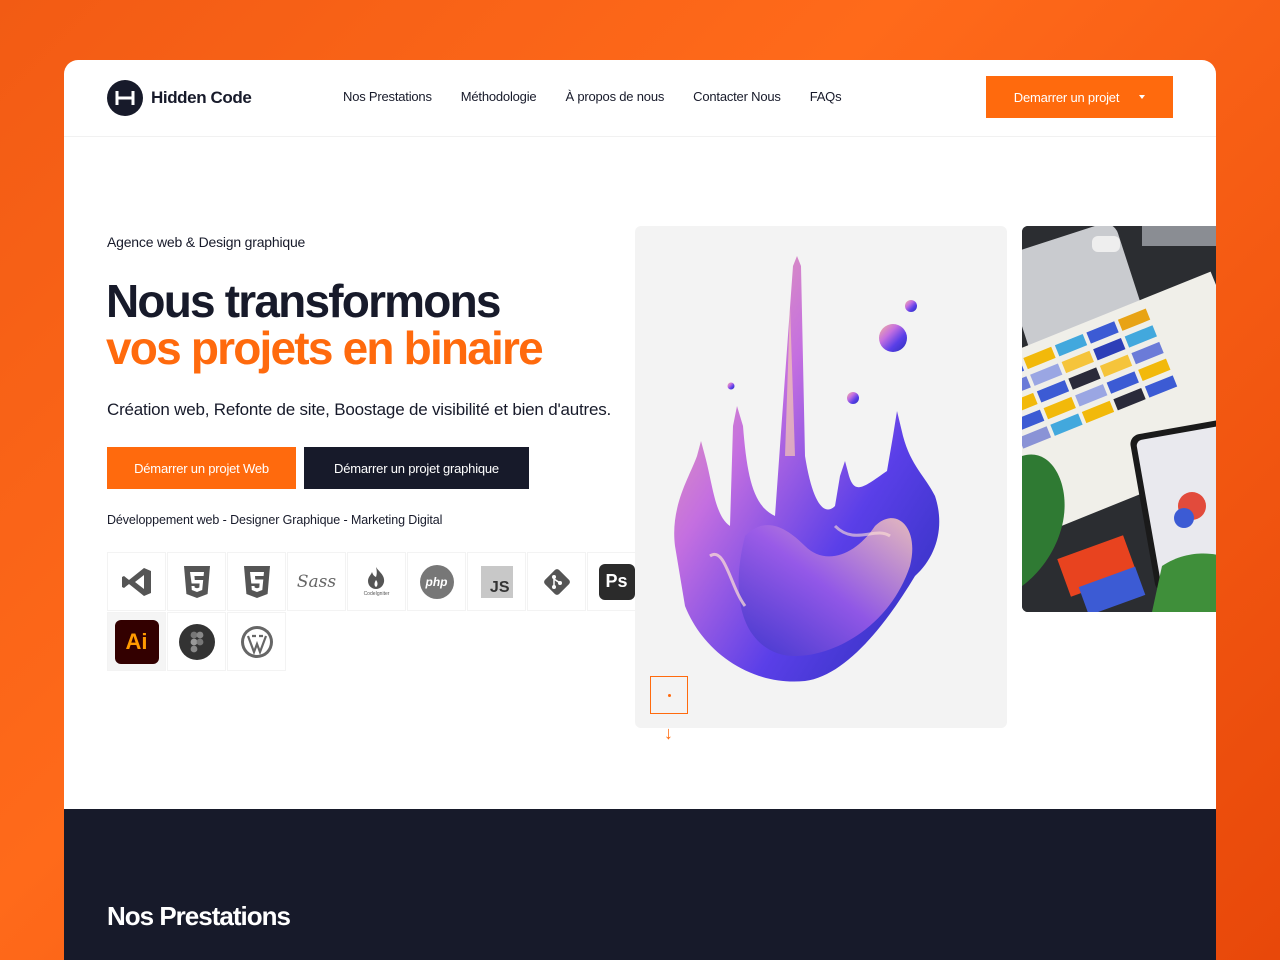  Describe the element at coordinates (1119, 419) in the screenshot. I see `hero-image-design-desk` at that location.